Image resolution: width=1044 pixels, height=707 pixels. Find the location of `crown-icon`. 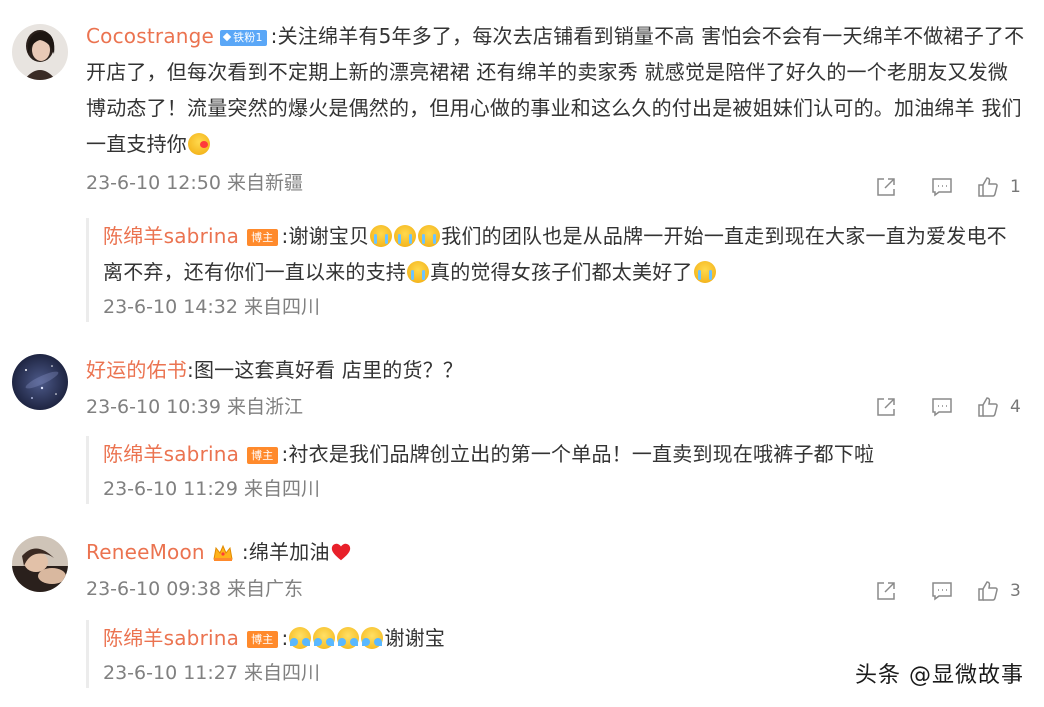

crown-icon is located at coordinates (223, 552).